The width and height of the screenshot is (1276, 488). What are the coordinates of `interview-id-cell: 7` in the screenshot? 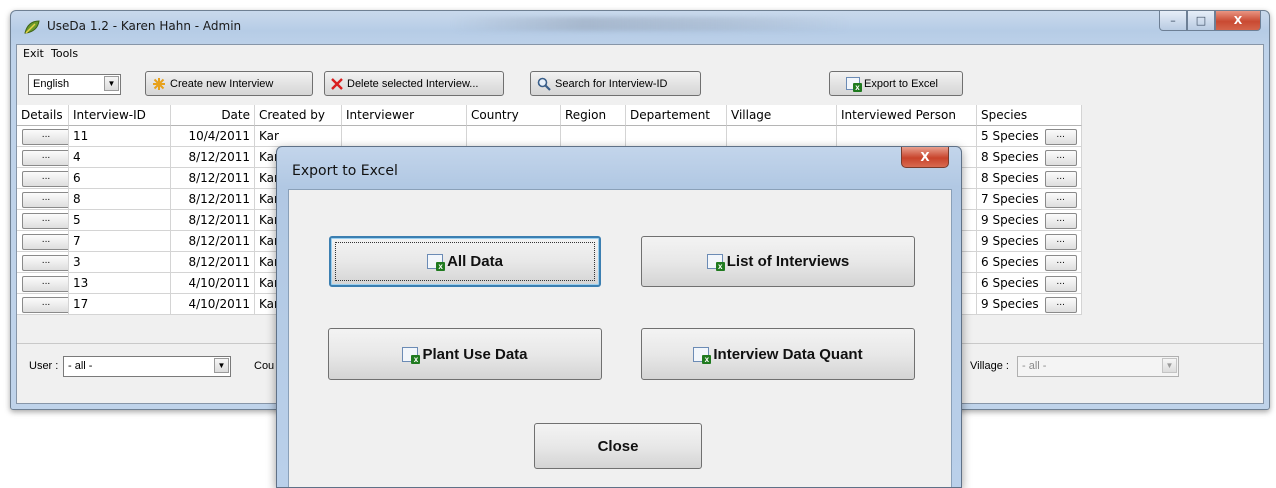 It's located at (120, 241).